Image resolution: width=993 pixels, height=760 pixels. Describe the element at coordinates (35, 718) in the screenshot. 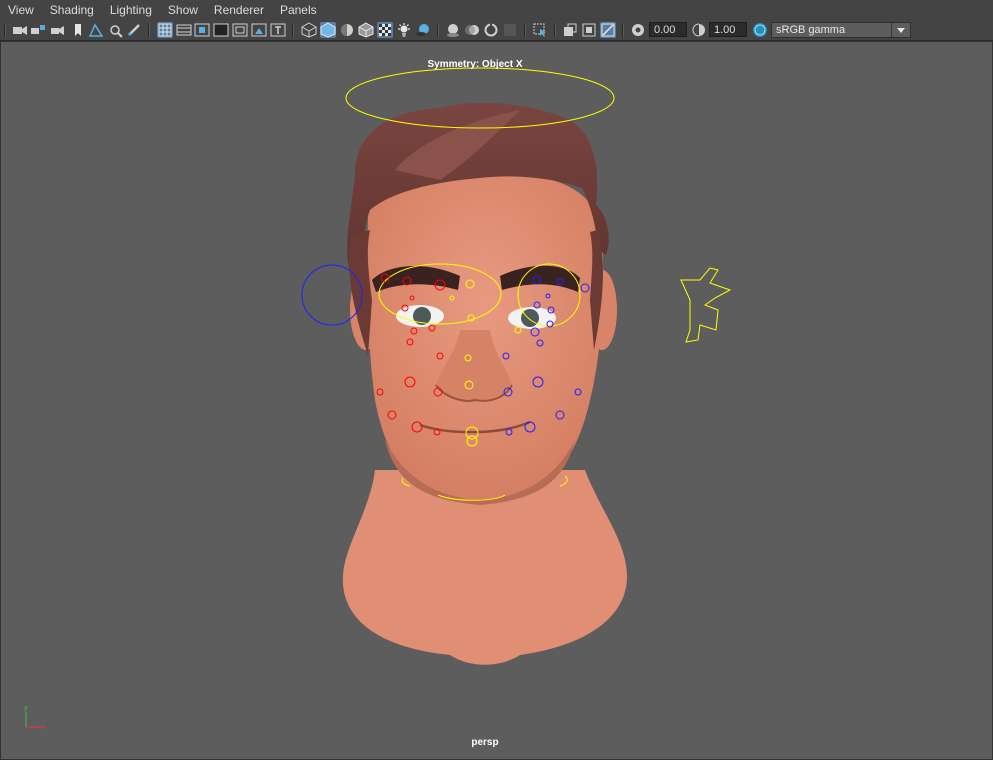

I see `view-axis-icon: y x` at that location.